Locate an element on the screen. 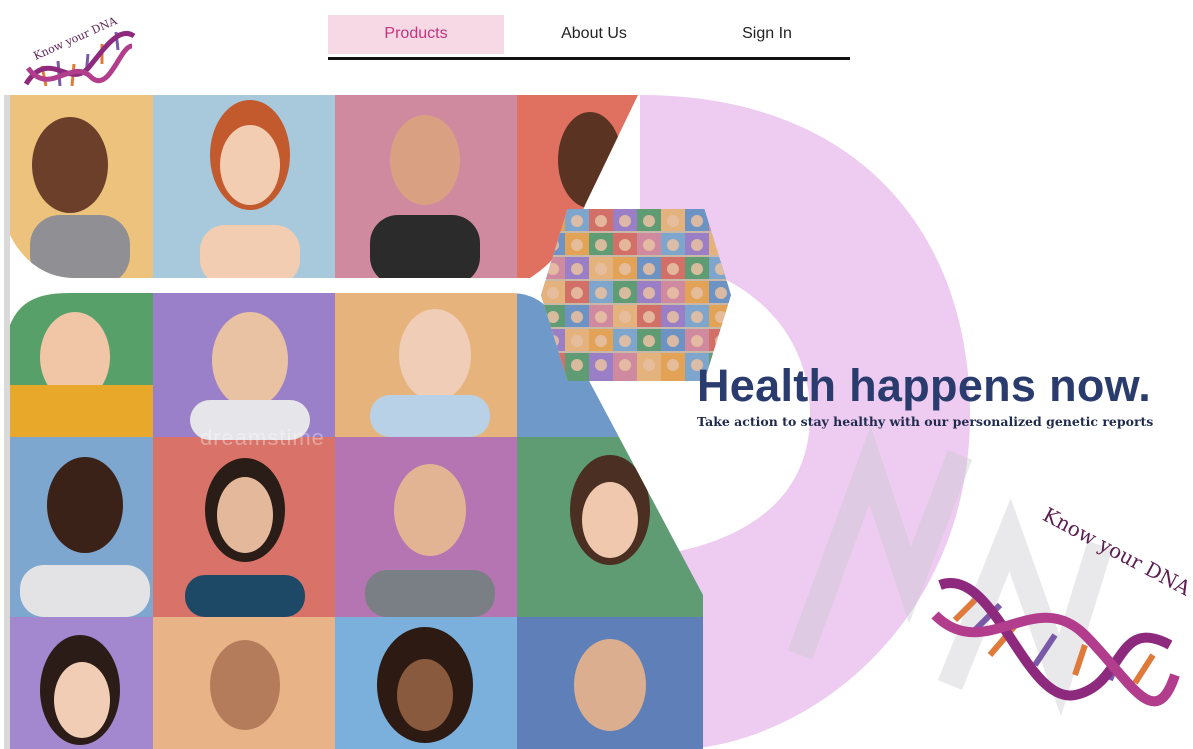  hero-headline: Health happens now. is located at coordinates (924, 385).